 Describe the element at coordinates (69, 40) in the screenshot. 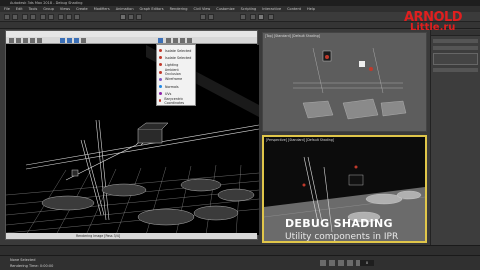

I see `green-channel-icon` at that location.